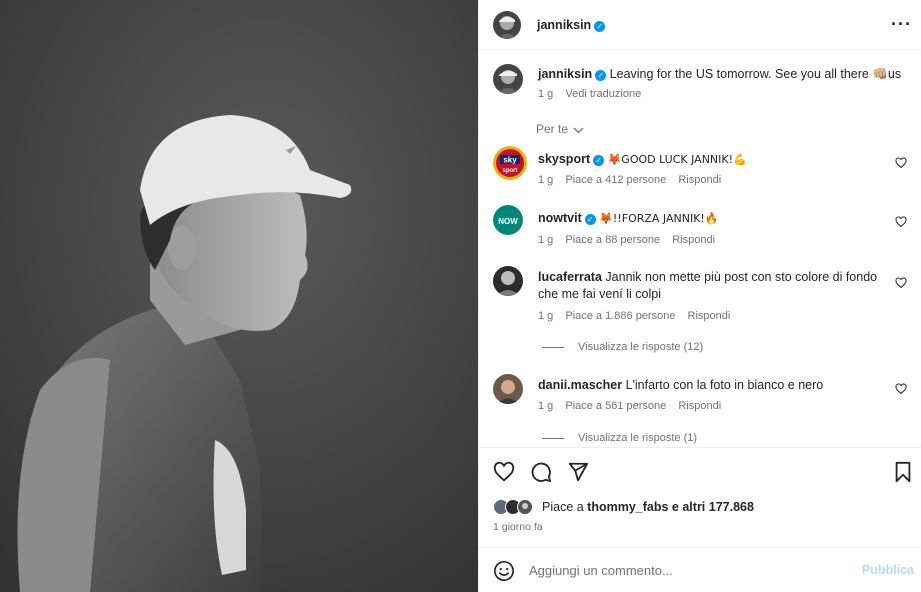 This screenshot has height=592, width=921. Describe the element at coordinates (578, 130) in the screenshot. I see `chevron-down-icon` at that location.